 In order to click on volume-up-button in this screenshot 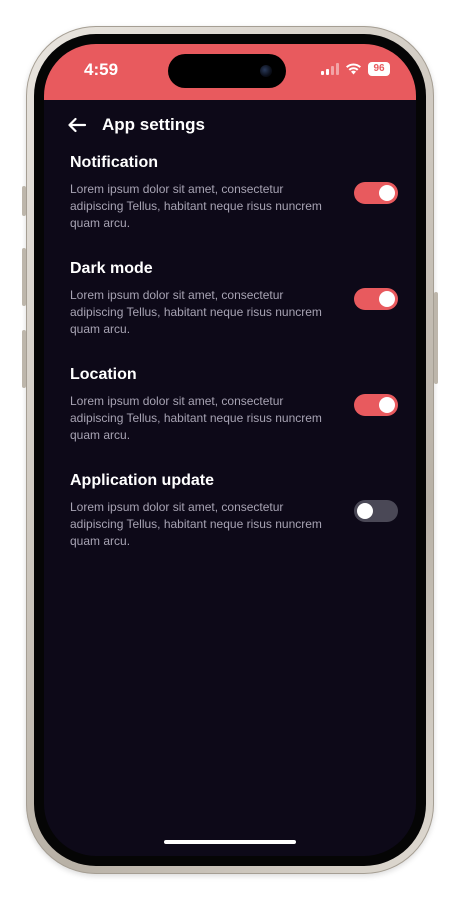, I will do `click(24, 277)`.